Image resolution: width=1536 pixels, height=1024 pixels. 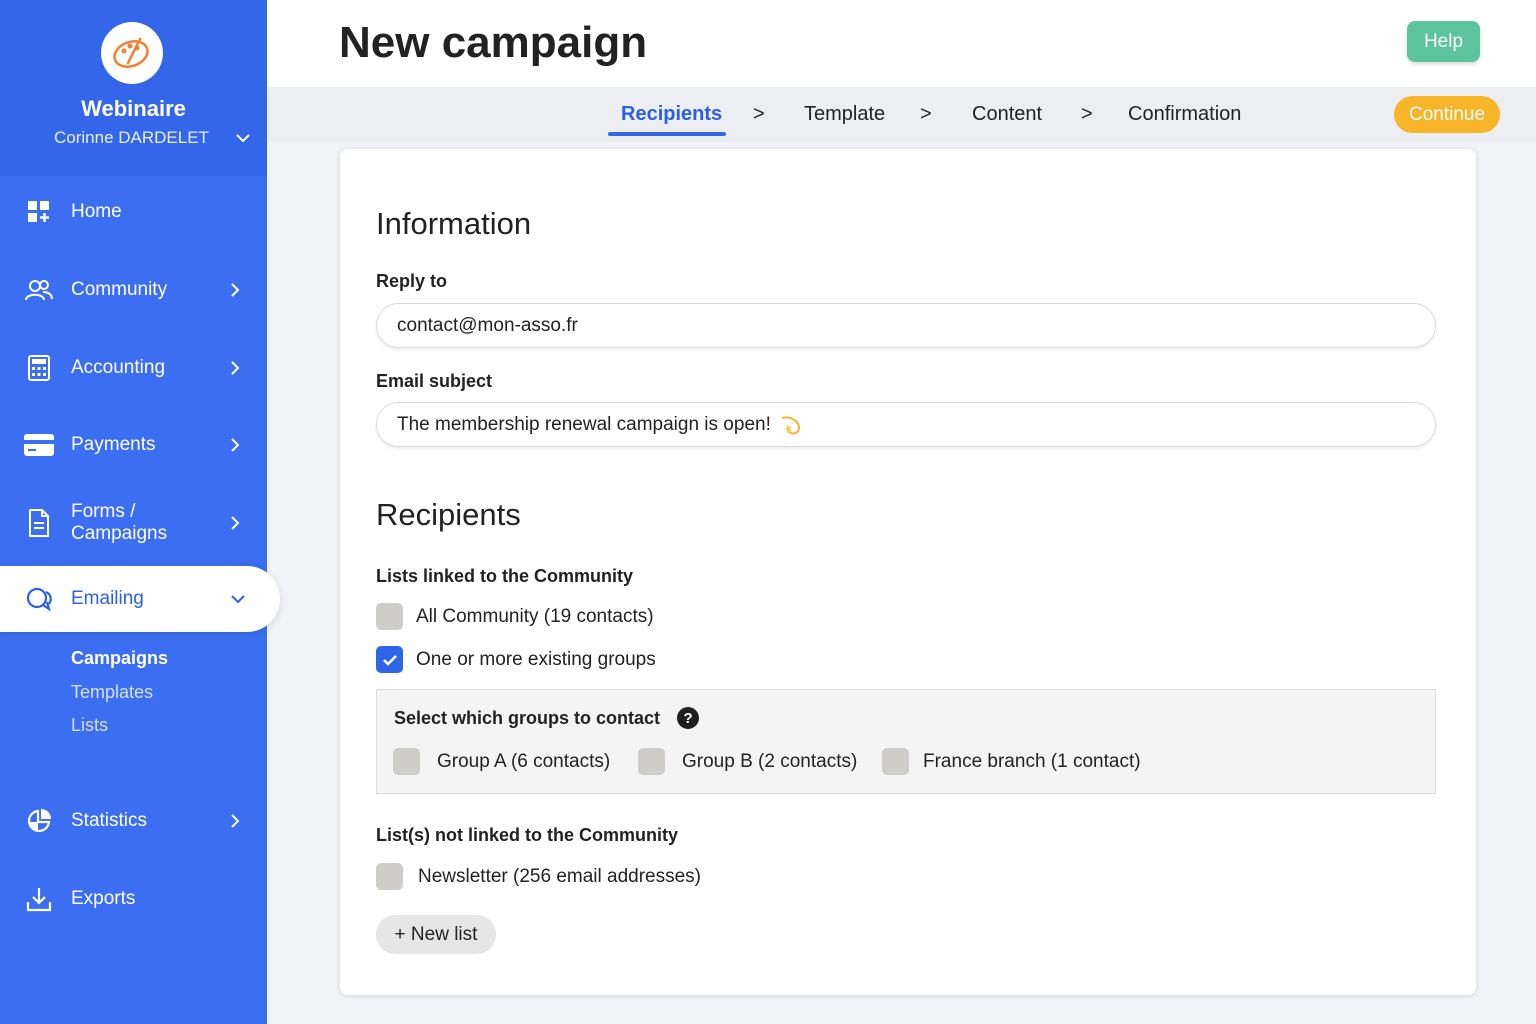 I want to click on email-subject-label: Email subject, so click(x=434, y=381).